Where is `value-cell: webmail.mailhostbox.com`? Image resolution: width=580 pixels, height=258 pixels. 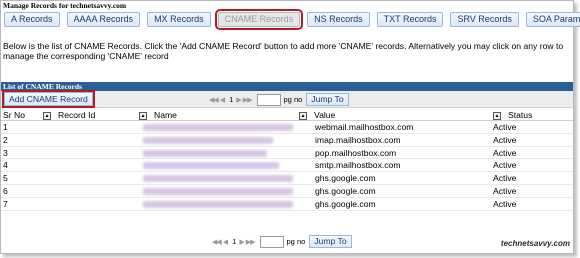
value-cell: webmail.mailhostbox.com is located at coordinates (364, 127).